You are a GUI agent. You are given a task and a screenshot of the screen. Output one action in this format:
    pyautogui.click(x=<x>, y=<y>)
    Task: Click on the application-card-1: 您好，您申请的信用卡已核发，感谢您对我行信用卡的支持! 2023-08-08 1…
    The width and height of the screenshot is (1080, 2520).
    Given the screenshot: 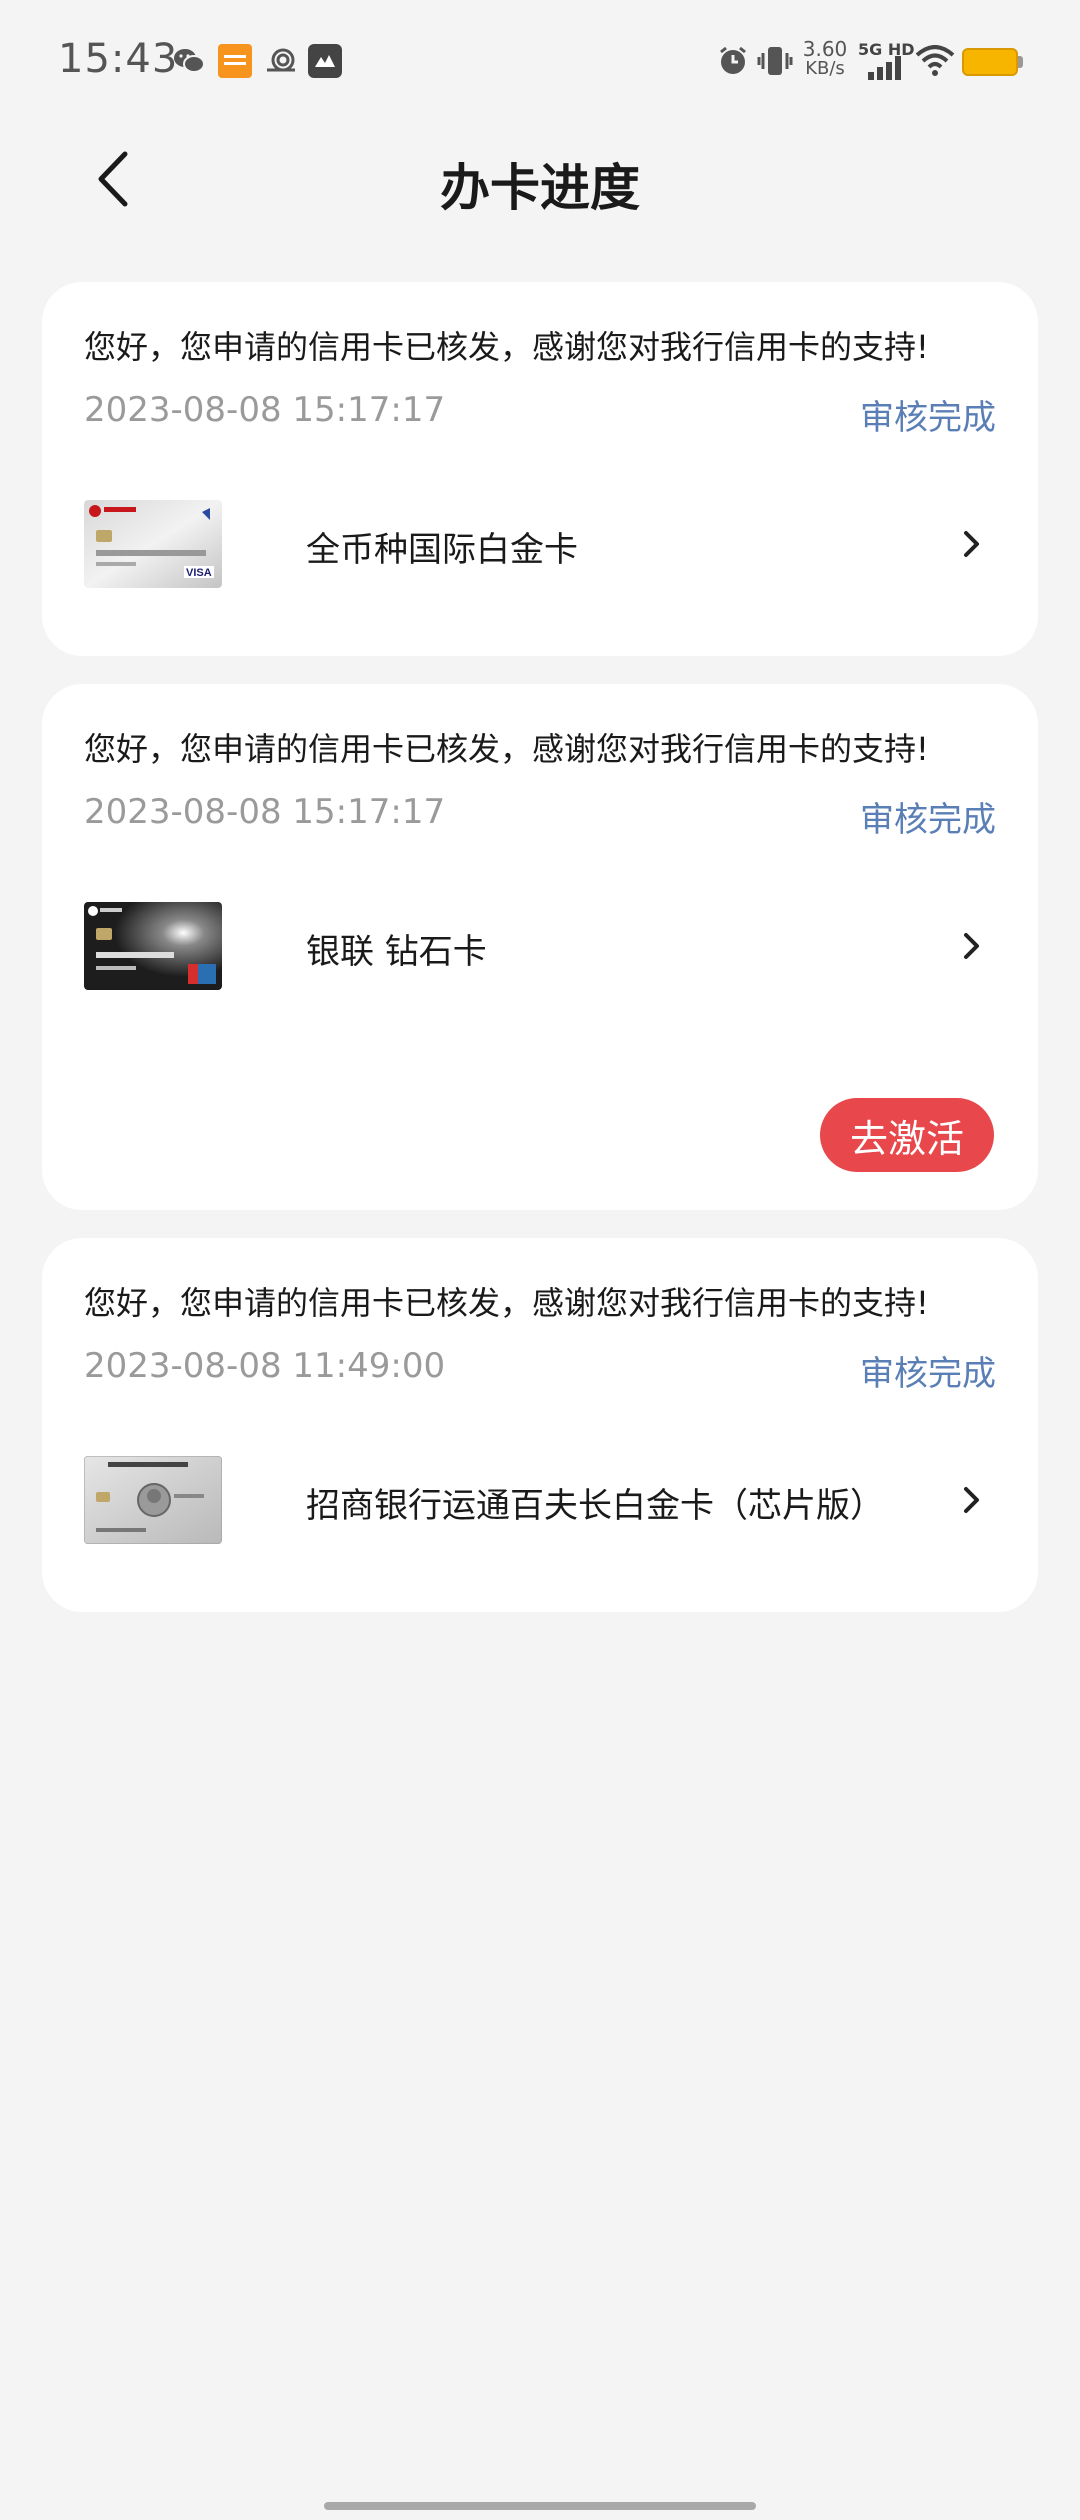 What is the action you would take?
    pyautogui.click(x=540, y=469)
    